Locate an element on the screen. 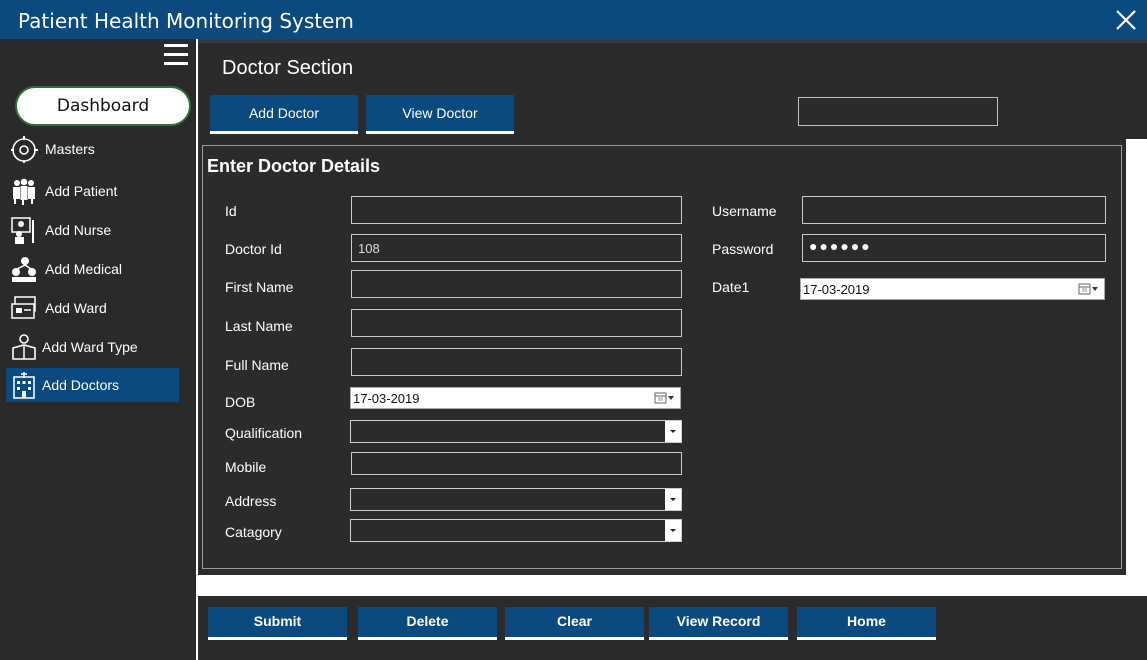  dob-value: 17-03-2019 is located at coordinates (386, 398).